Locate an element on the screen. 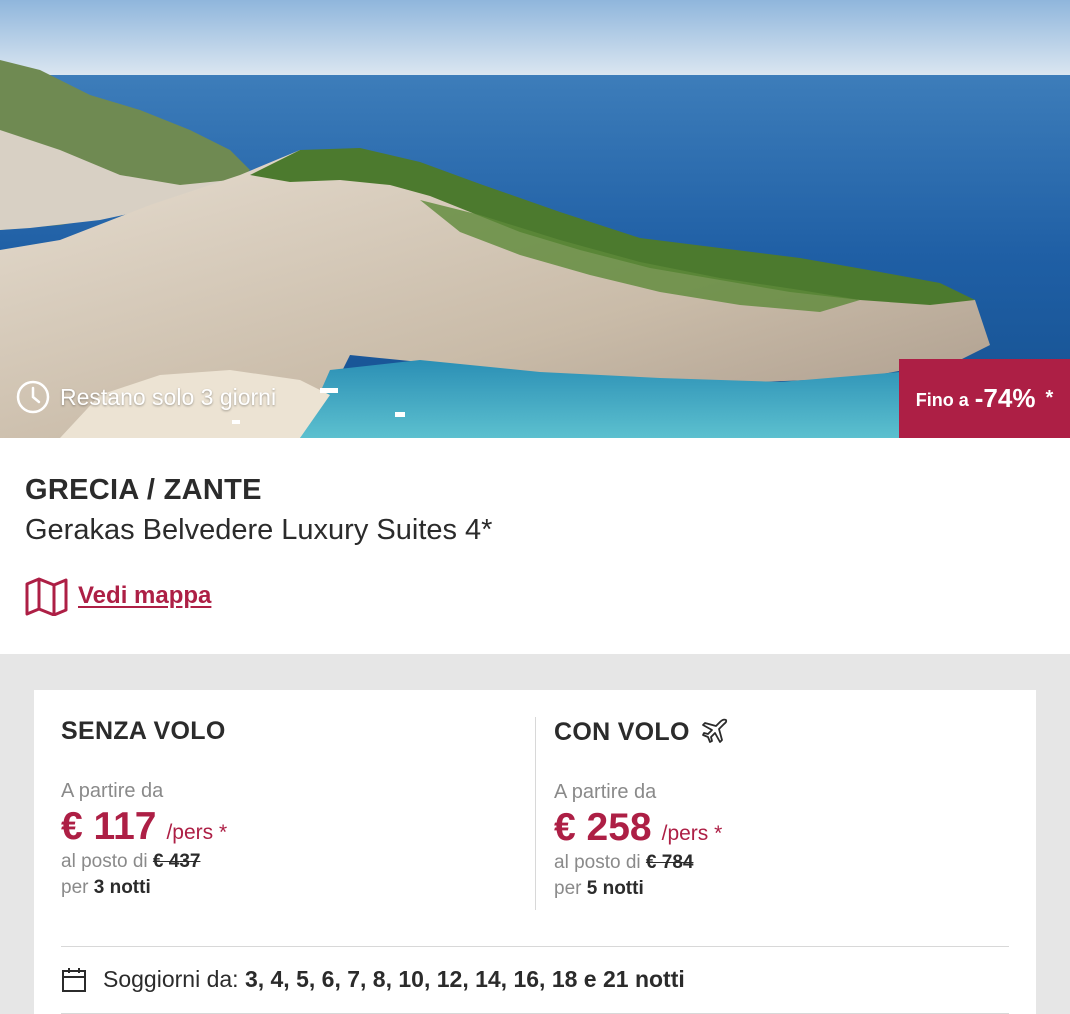 The height and width of the screenshot is (1014, 1070). countdown-text: Restano solo 3 giorni is located at coordinates (168, 396).